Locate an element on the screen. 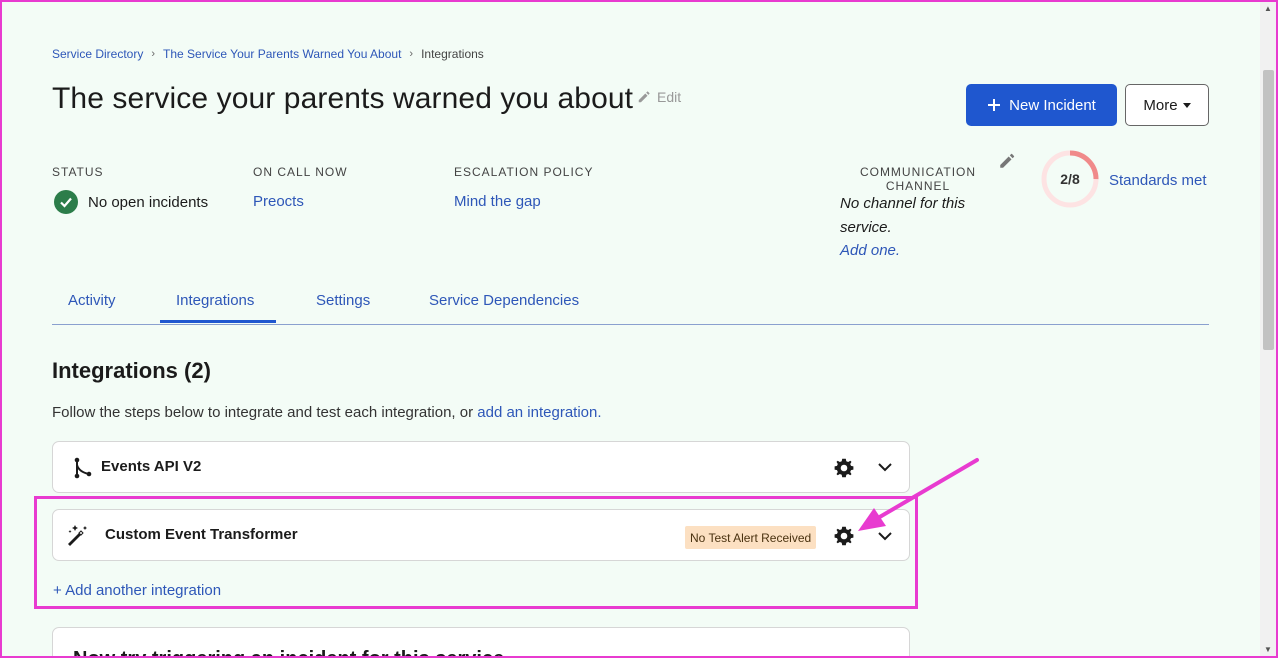  new-incident-button: New Incident is located at coordinates (1041, 105).